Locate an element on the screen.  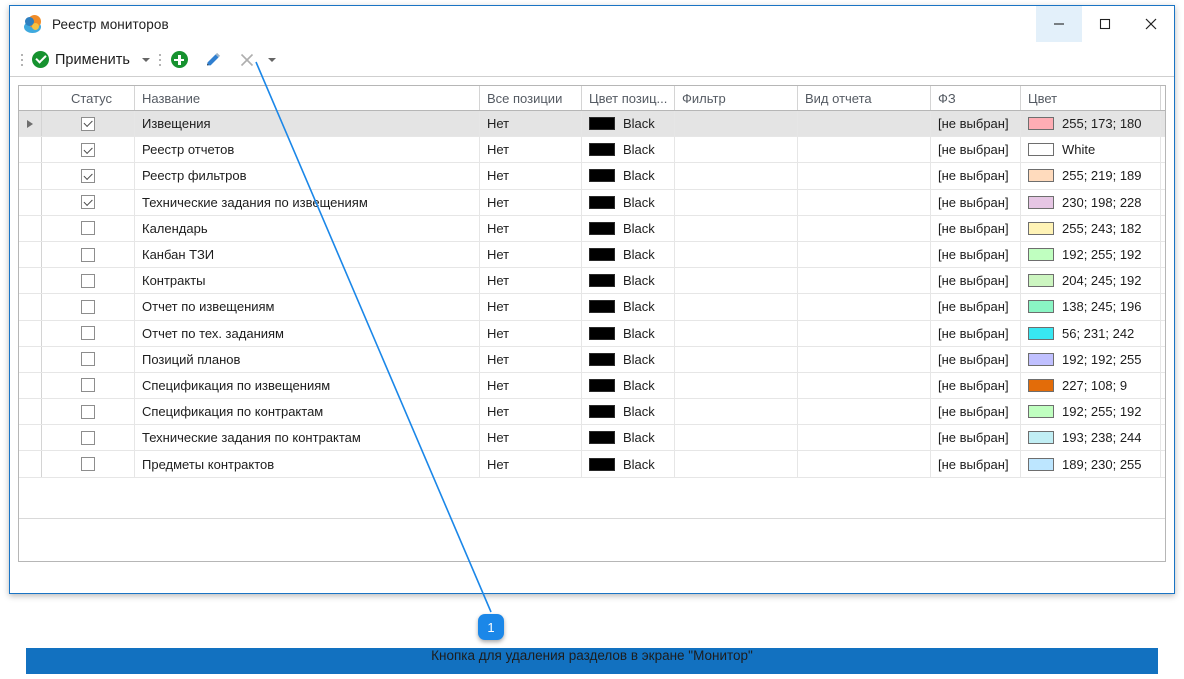
cell-color: White is located at coordinates (1091, 150).